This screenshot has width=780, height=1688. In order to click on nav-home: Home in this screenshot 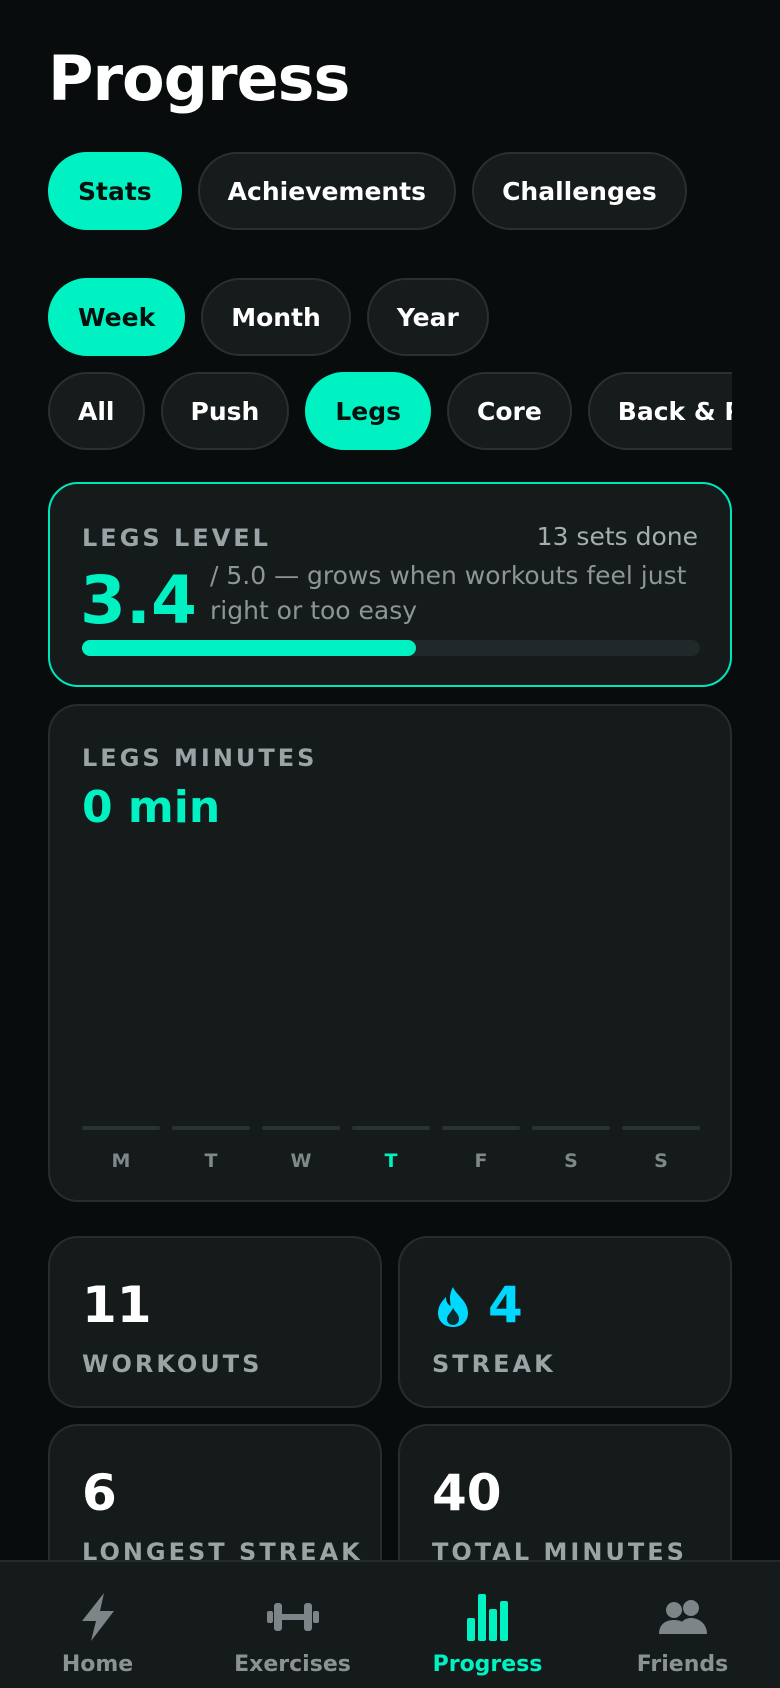, I will do `click(97, 1625)`.